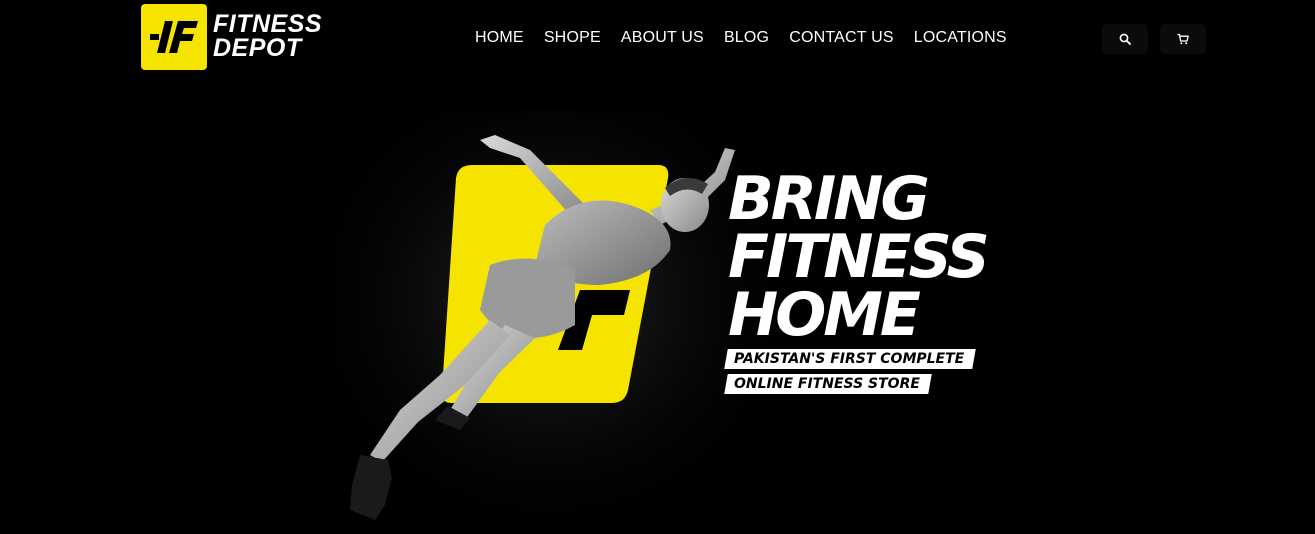 This screenshot has width=1315, height=534. What do you see at coordinates (746, 38) in the screenshot?
I see `nav-blog: BLOG` at bounding box center [746, 38].